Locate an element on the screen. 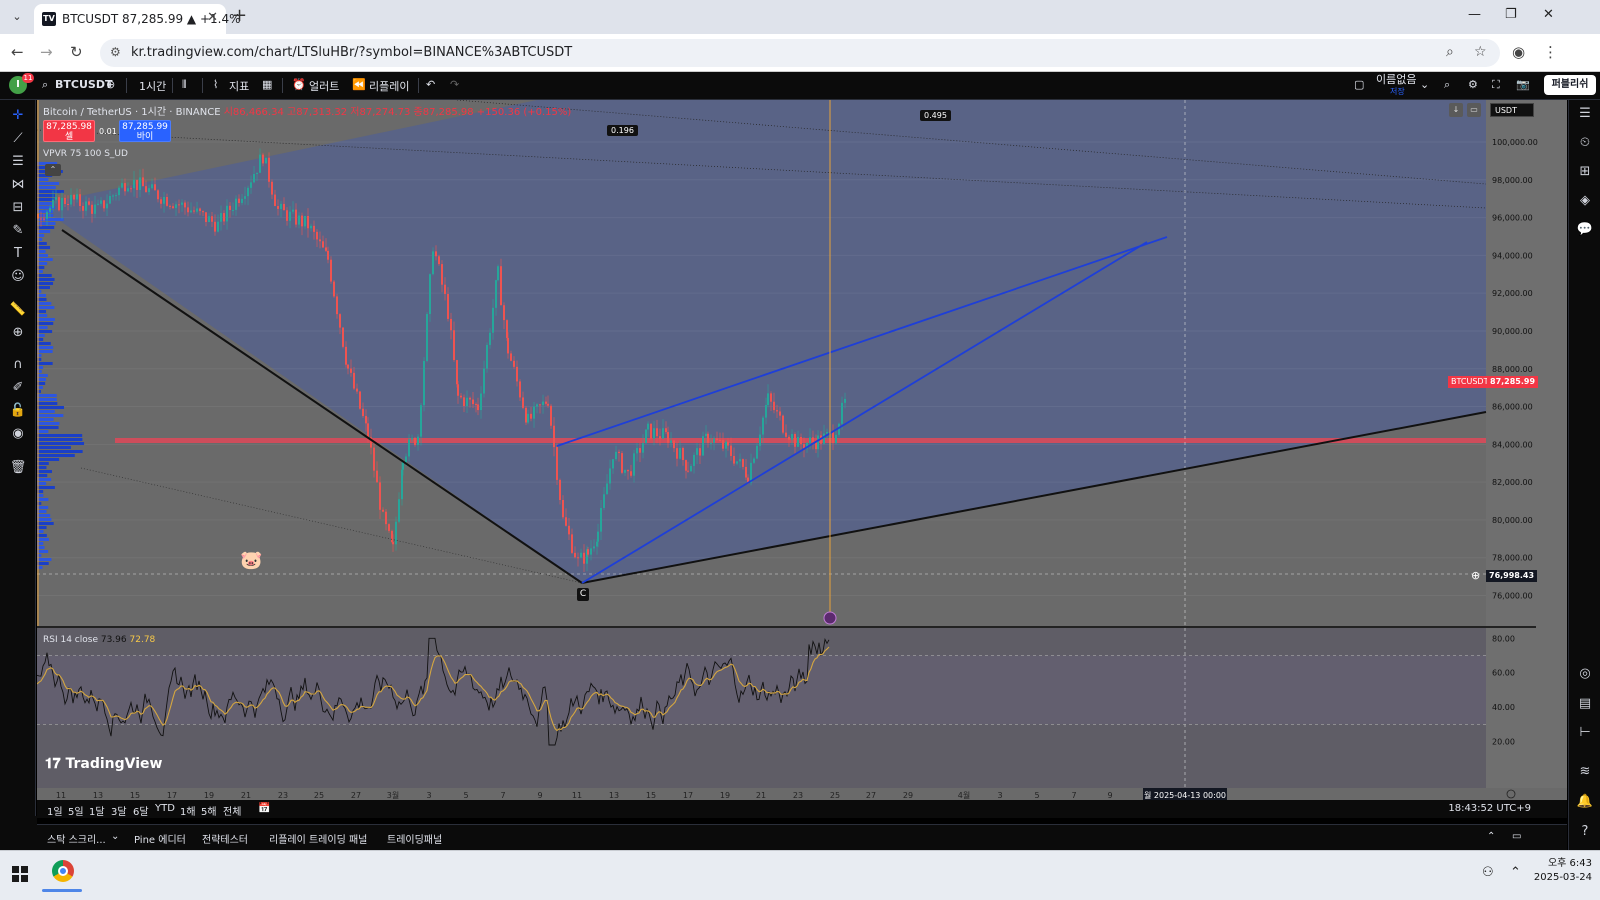  range-1d: 1일 is located at coordinates (55, 810).